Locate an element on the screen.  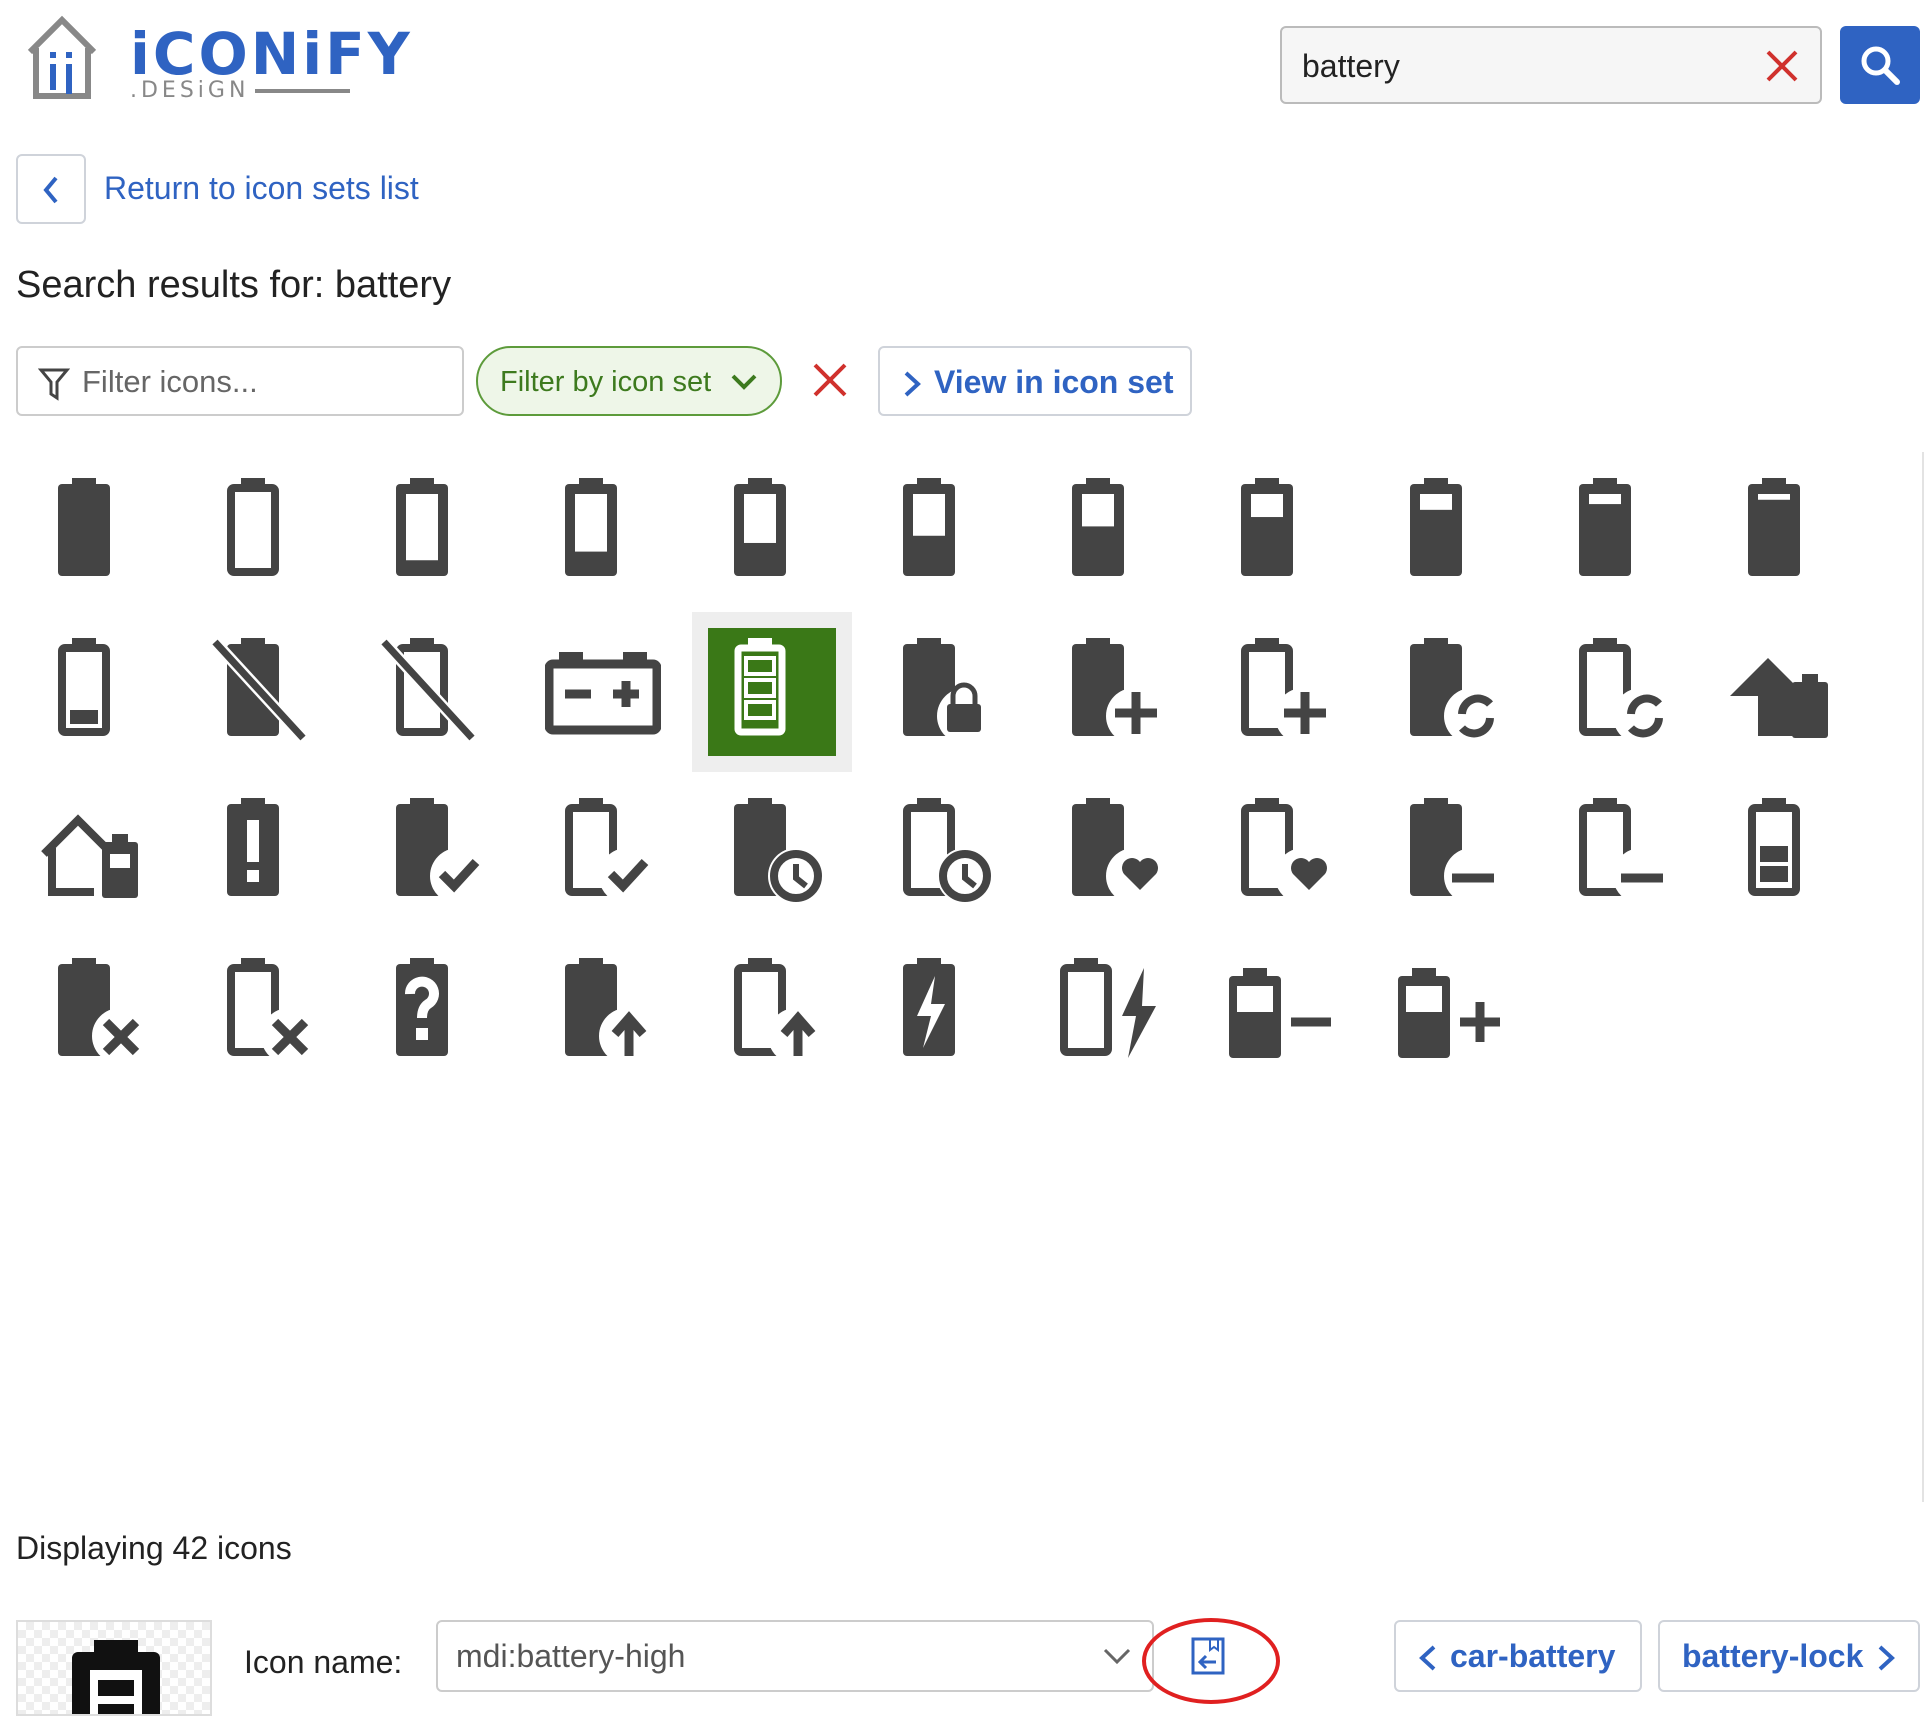
back-button is located at coordinates (51, 189).